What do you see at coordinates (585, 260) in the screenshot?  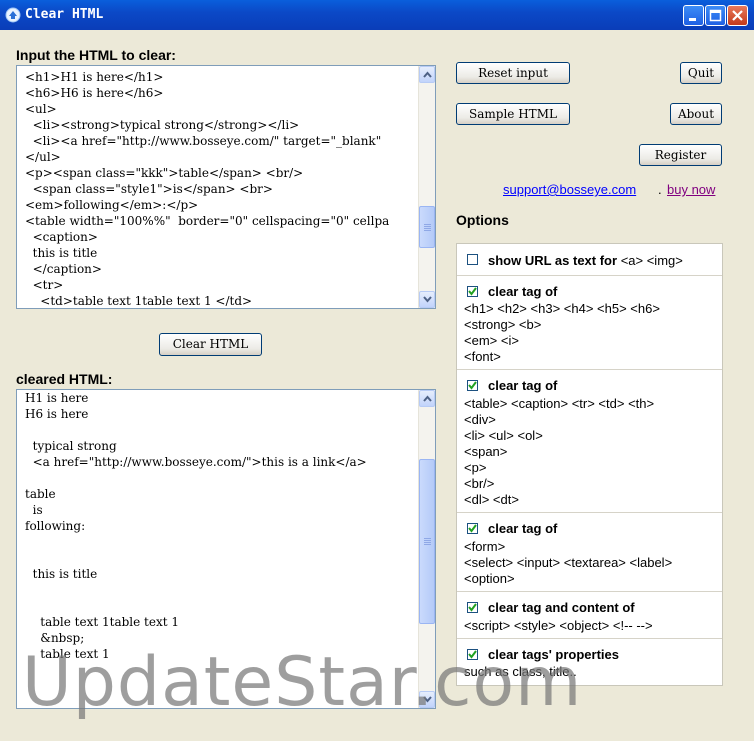 I see `option-title: show URL as text for <a> <img>` at bounding box center [585, 260].